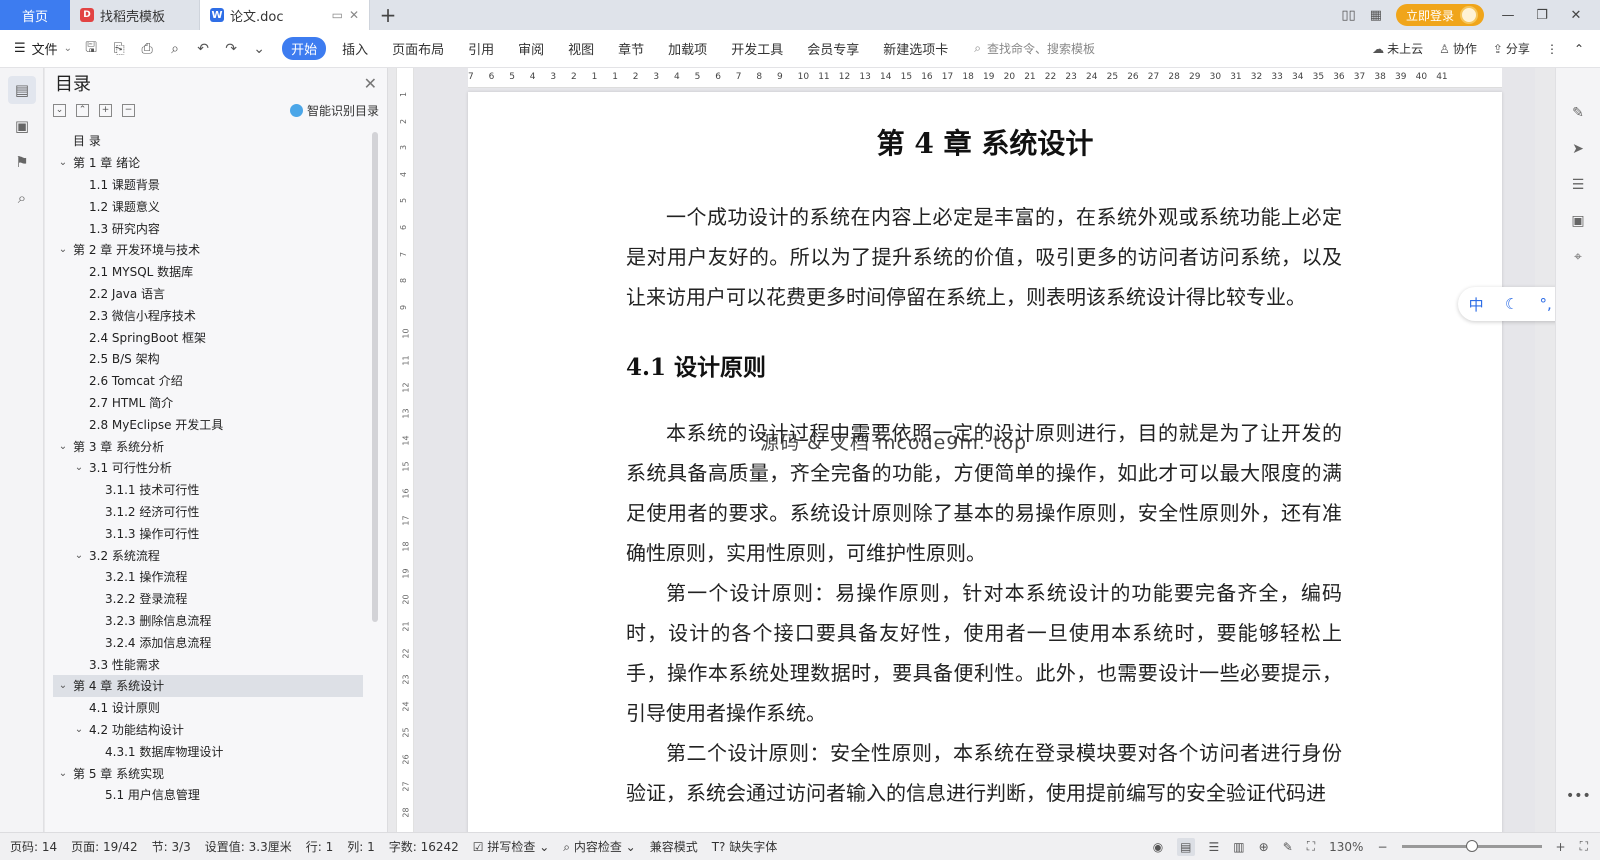 The image size is (1600, 860). I want to click on content-check-button: ⌕ 内容检查 ⌄, so click(599, 846).